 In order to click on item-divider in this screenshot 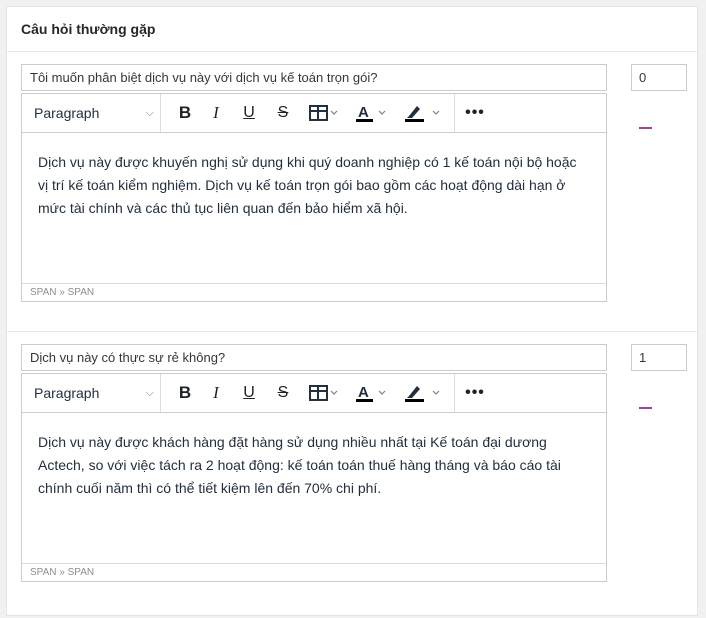, I will do `click(352, 331)`.